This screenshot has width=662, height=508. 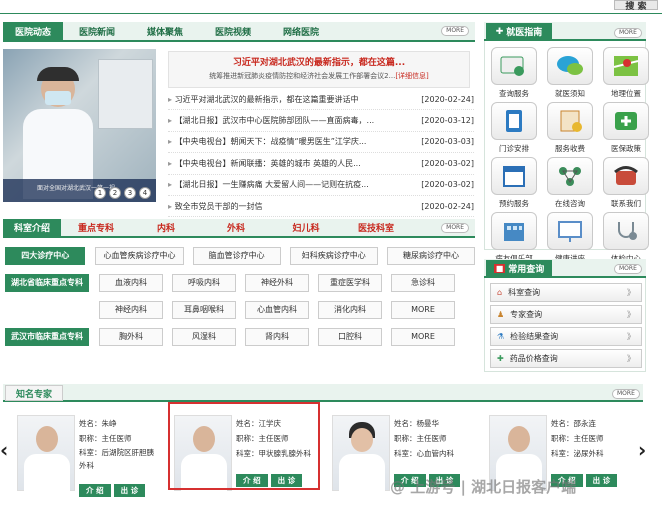 What do you see at coordinates (570, 66) in the screenshot?
I see `notice-bubble-icon` at bounding box center [570, 66].